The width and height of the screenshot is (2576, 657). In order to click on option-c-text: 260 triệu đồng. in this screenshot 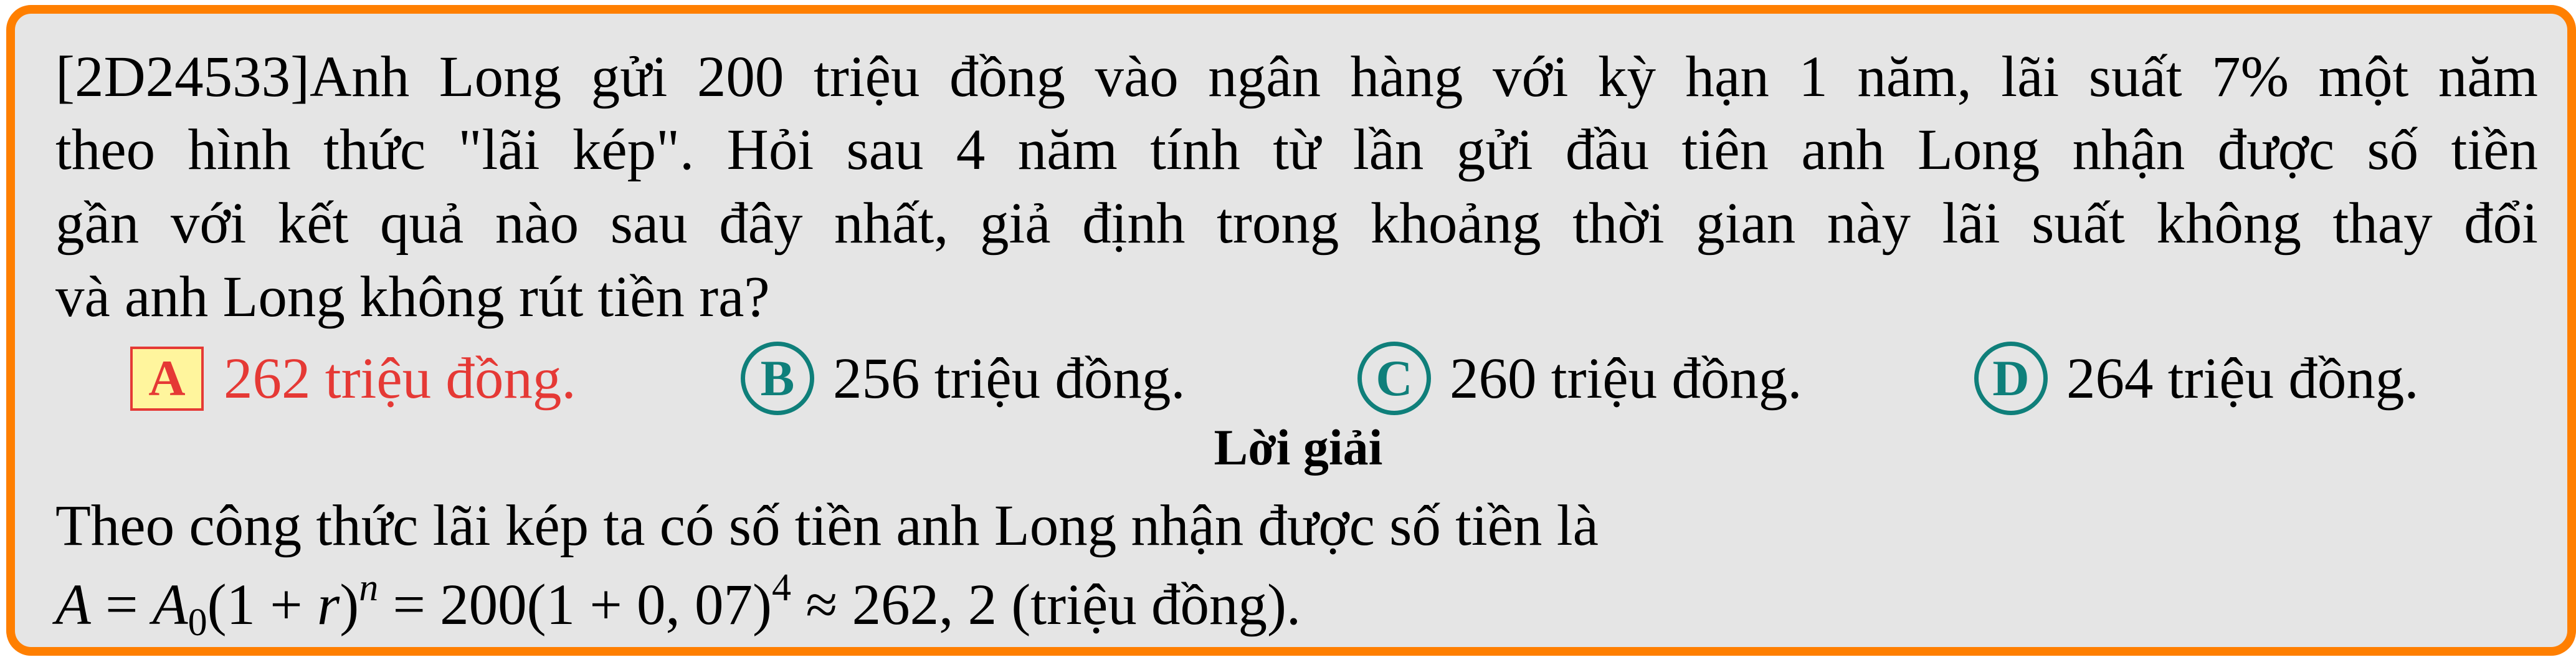, I will do `click(1626, 378)`.